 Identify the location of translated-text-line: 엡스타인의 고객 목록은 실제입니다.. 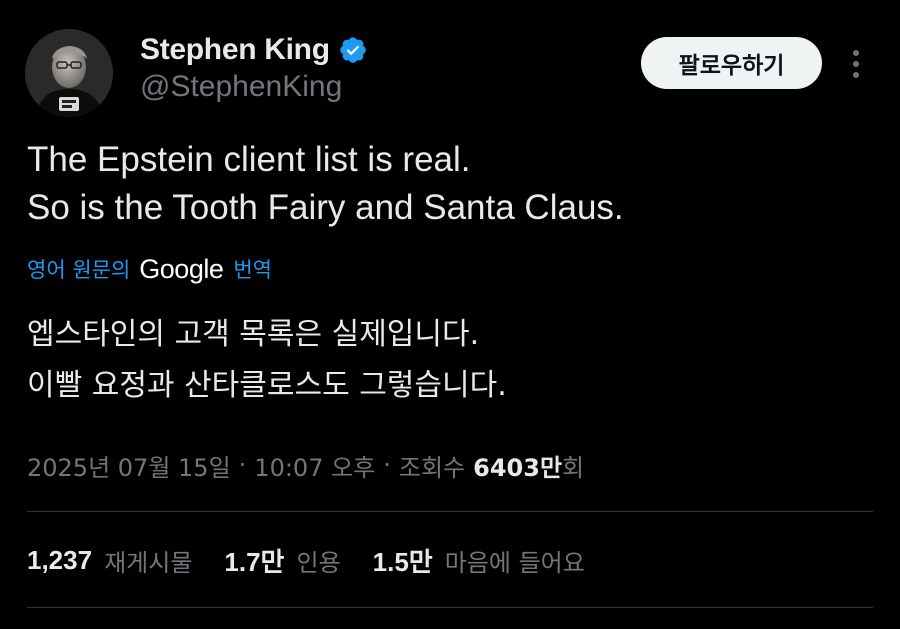
(253, 334).